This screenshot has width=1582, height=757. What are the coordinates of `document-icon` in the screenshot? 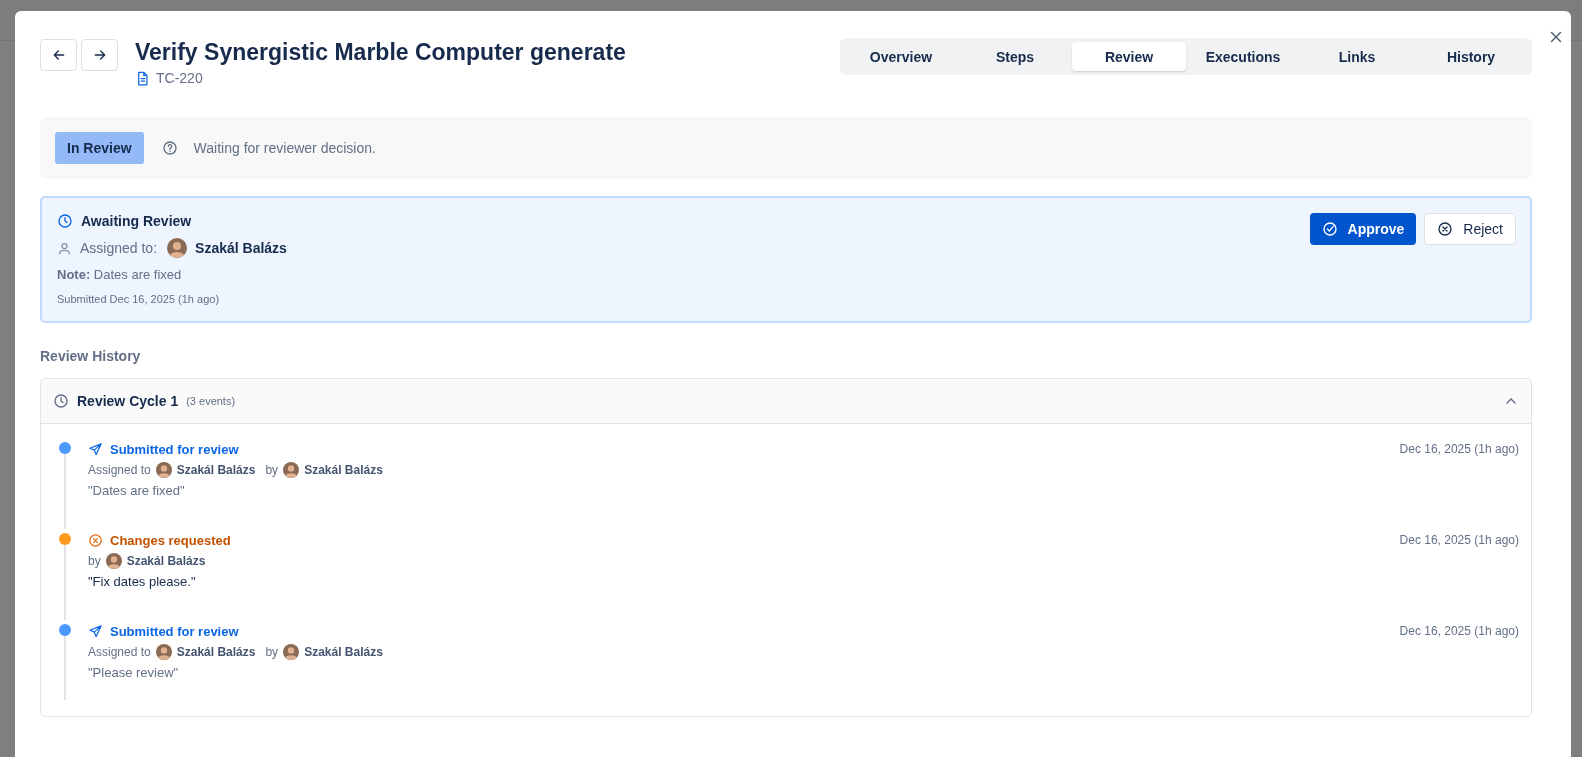 It's located at (142, 78).